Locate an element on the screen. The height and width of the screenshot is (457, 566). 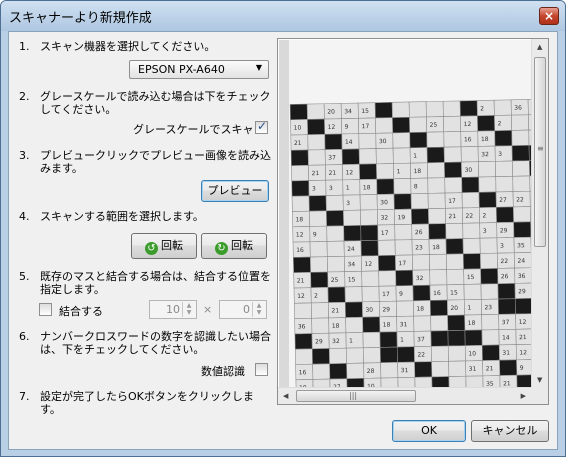
scroll-left-icon: ◀ is located at coordinates (285, 396).